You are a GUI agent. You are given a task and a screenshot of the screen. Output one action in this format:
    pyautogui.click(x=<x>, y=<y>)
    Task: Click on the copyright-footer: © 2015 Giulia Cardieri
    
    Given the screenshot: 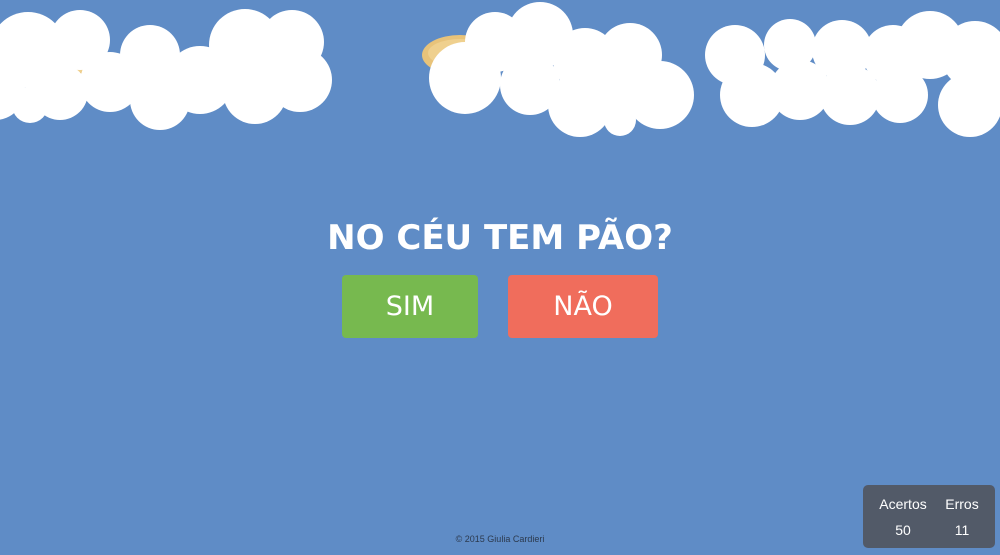 What is the action you would take?
    pyautogui.click(x=500, y=539)
    